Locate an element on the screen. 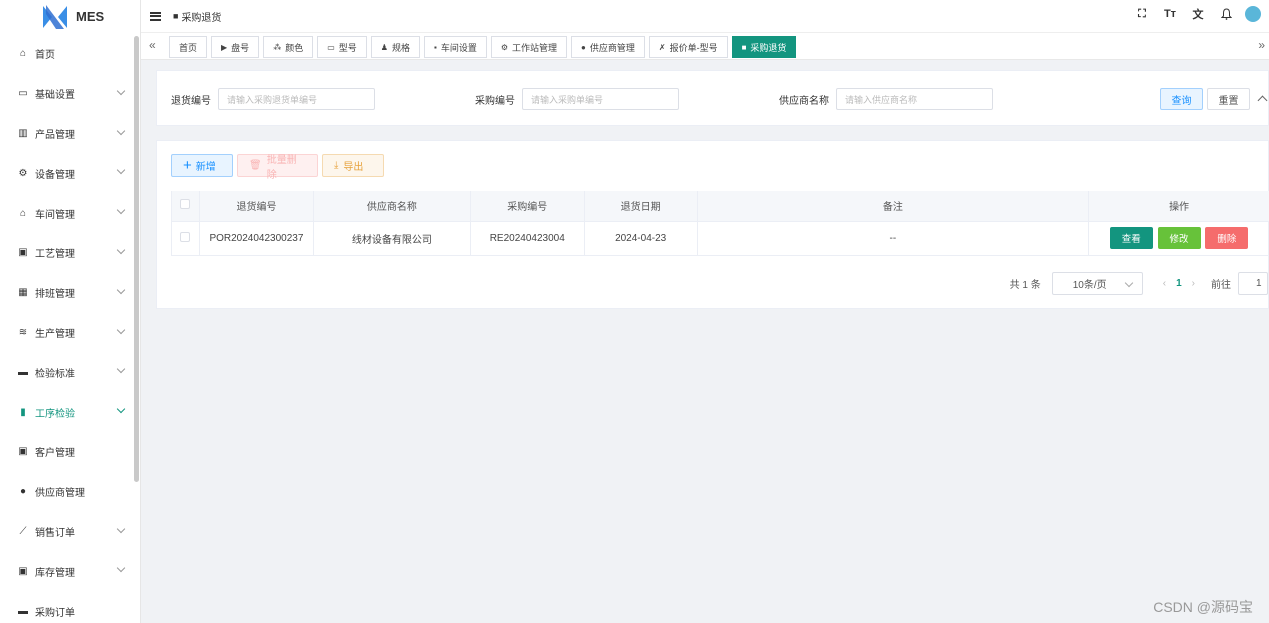 The width and height of the screenshot is (1269, 623). sidebar-item: ▬ 检验标准 is located at coordinates (67, 372).